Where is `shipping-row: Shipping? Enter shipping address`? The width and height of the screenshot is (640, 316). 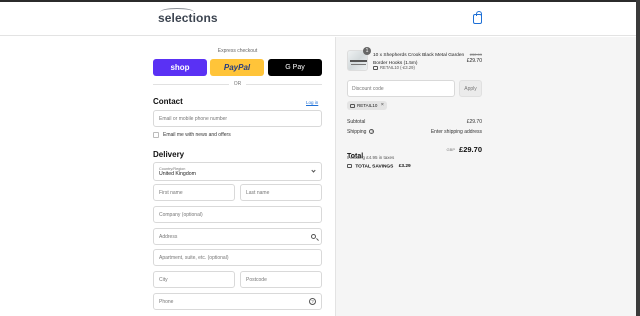
shipping-row: Shipping? Enter shipping address is located at coordinates (414, 132).